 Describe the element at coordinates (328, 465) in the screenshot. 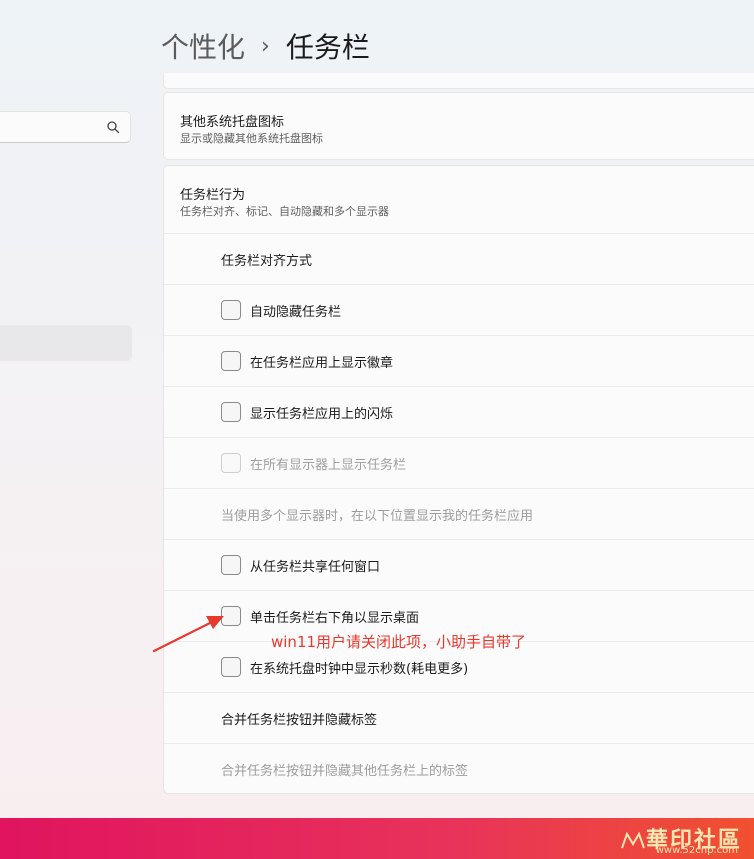

I see `setting-label: 在所有显示器上显示任务栏` at that location.